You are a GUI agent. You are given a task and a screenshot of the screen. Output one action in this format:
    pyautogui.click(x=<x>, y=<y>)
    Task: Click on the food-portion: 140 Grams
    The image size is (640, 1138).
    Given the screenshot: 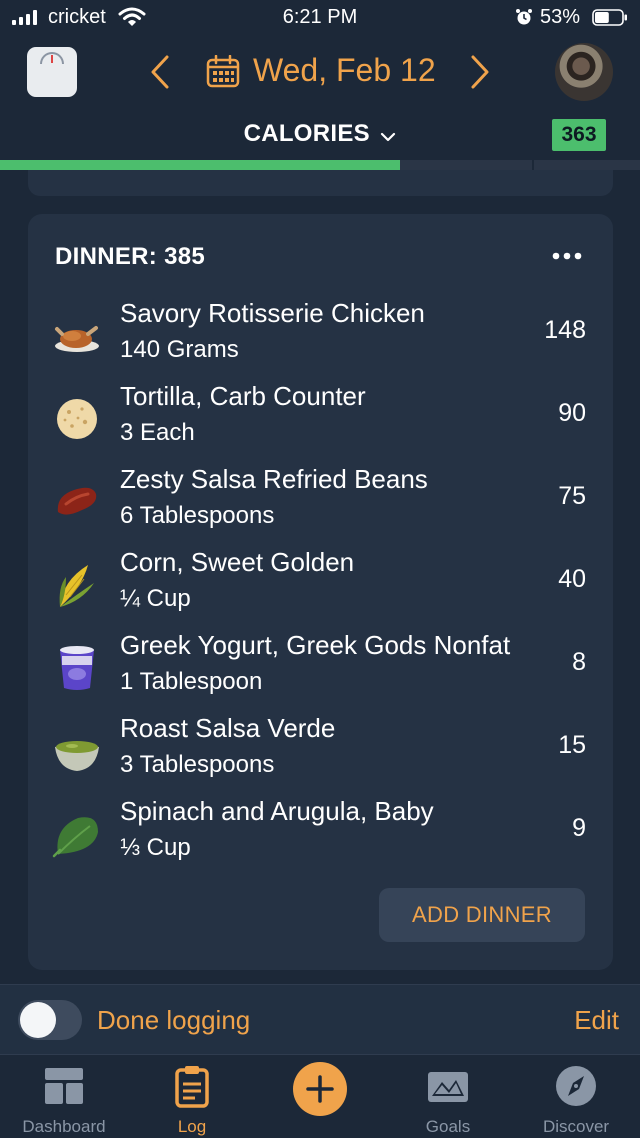 What is the action you would take?
    pyautogui.click(x=179, y=349)
    